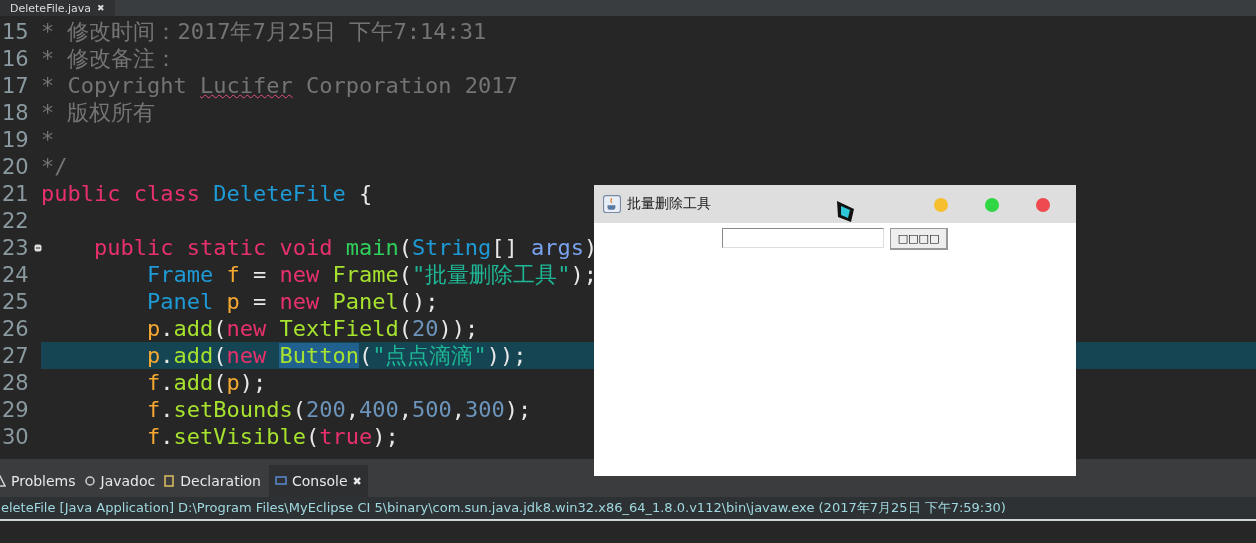  I want to click on document-icon, so click(169, 481).